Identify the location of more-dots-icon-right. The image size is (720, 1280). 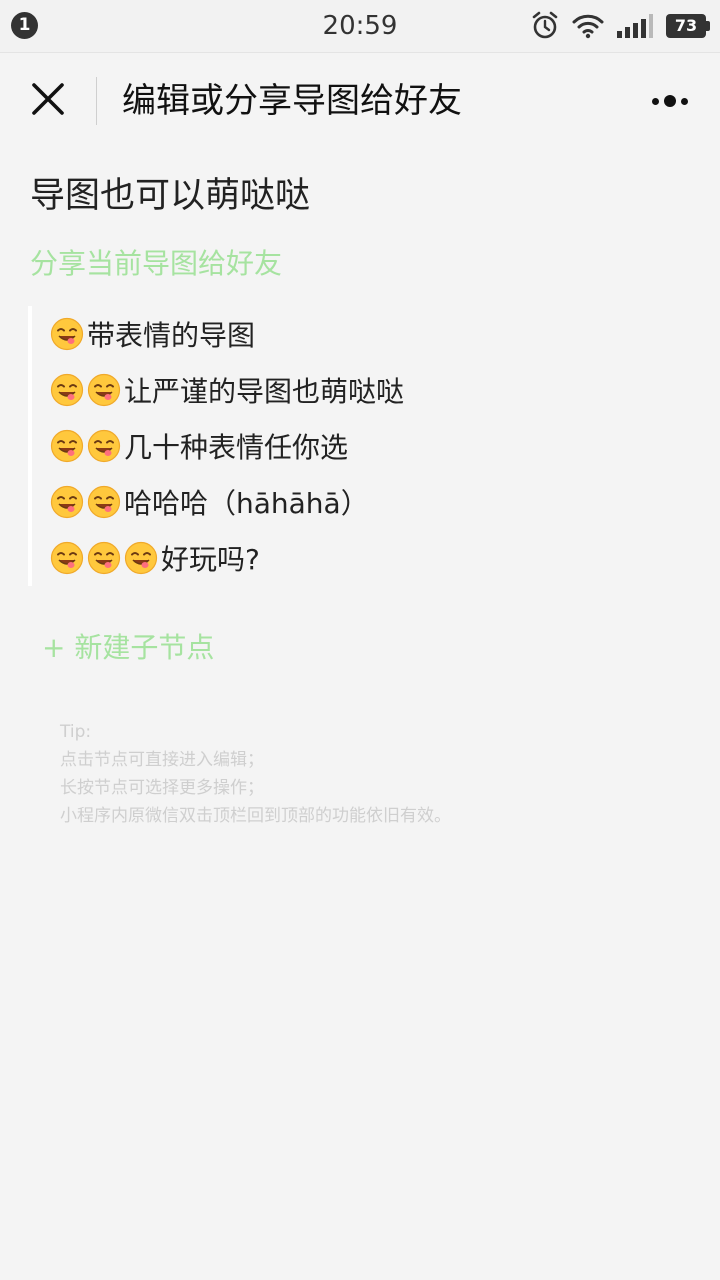
(684, 101).